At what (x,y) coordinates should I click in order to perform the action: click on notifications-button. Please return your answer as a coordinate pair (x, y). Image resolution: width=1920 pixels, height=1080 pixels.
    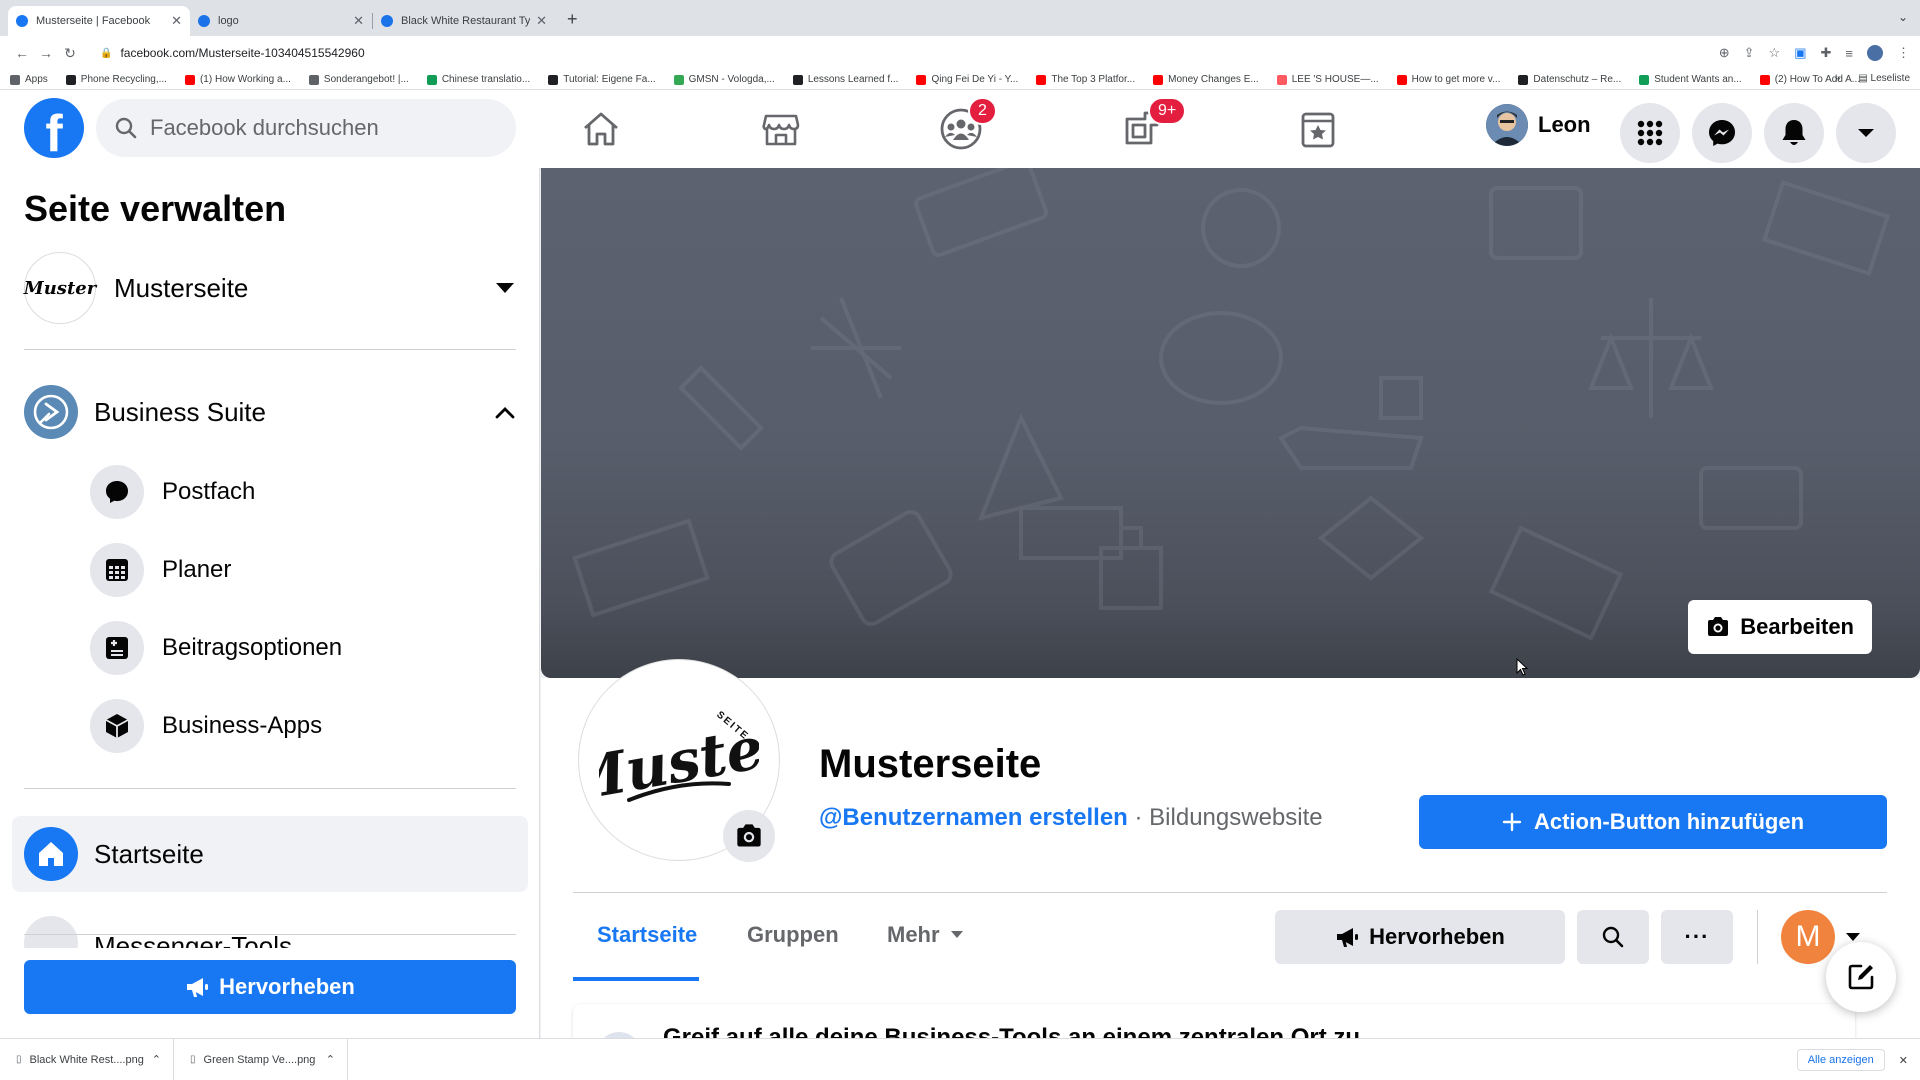
    Looking at the image, I should click on (1794, 133).